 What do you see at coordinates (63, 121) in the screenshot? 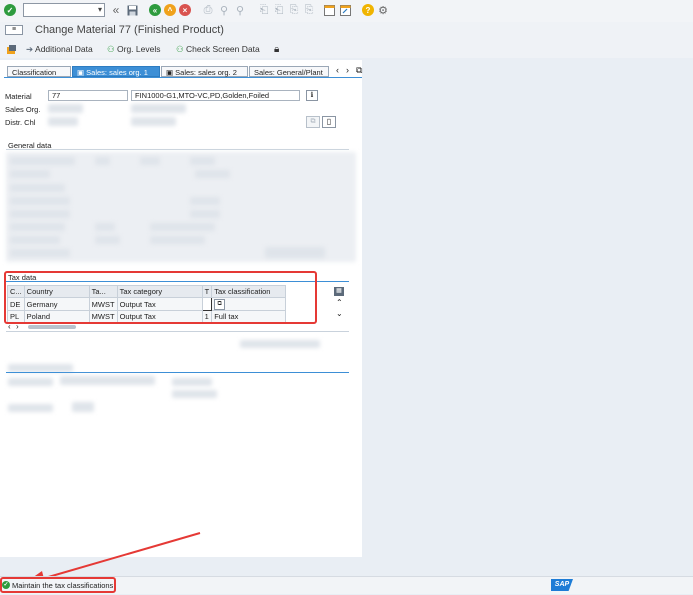
I see `distr-chl-value` at bounding box center [63, 121].